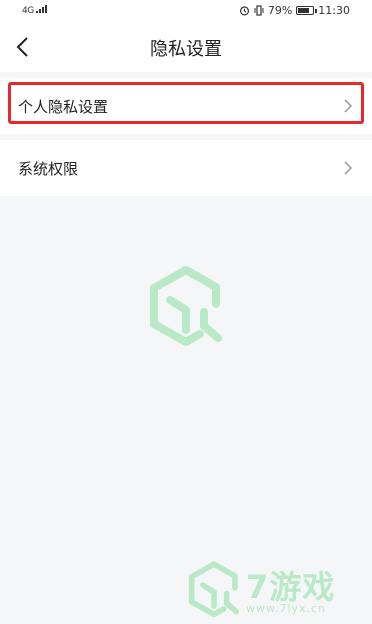 Image resolution: width=372 pixels, height=624 pixels. What do you see at coordinates (48, 169) in the screenshot?
I see `settings-item-label: 系统权限` at bounding box center [48, 169].